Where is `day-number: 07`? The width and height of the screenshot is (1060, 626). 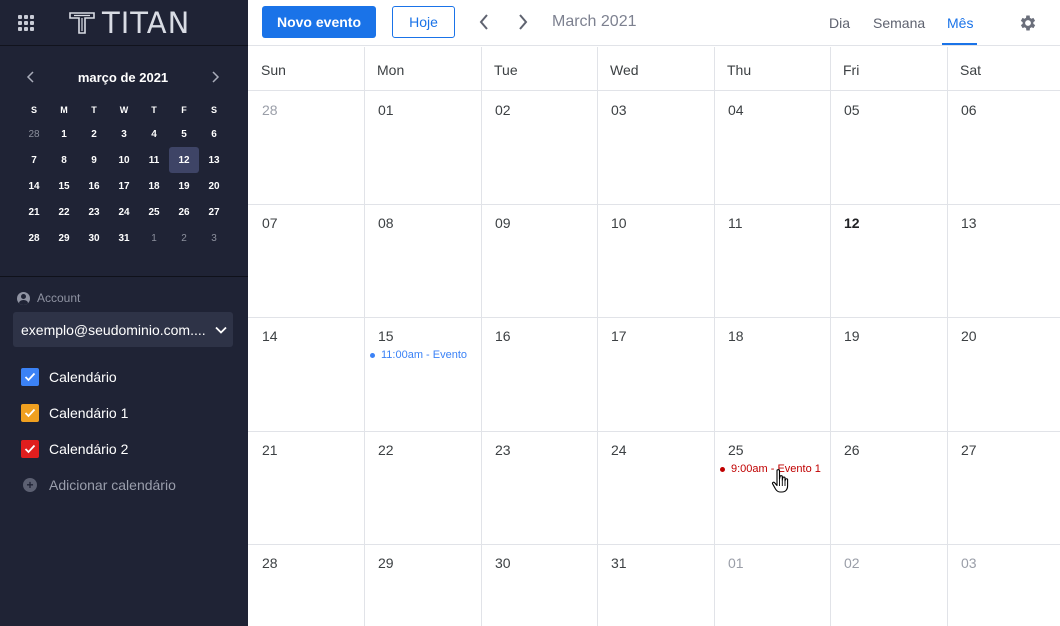
day-number: 07 is located at coordinates (270, 223).